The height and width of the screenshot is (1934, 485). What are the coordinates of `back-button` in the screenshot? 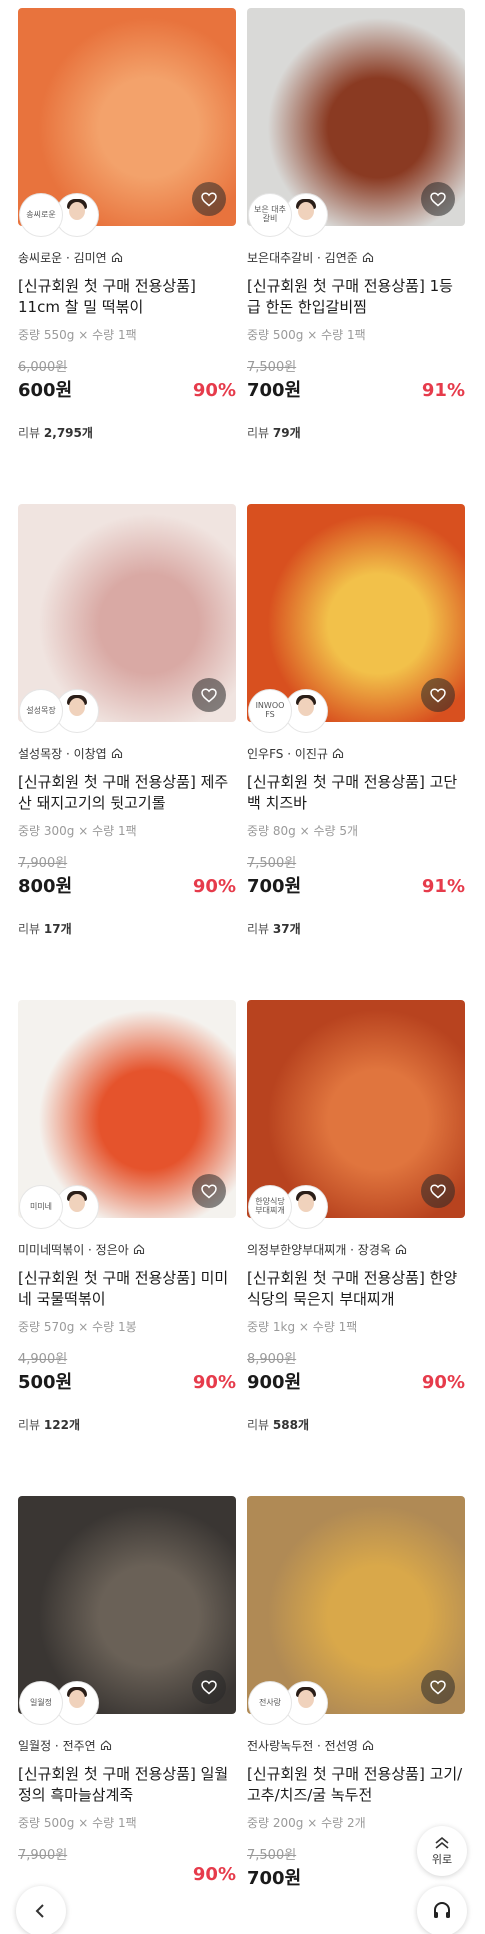 It's located at (41, 1910).